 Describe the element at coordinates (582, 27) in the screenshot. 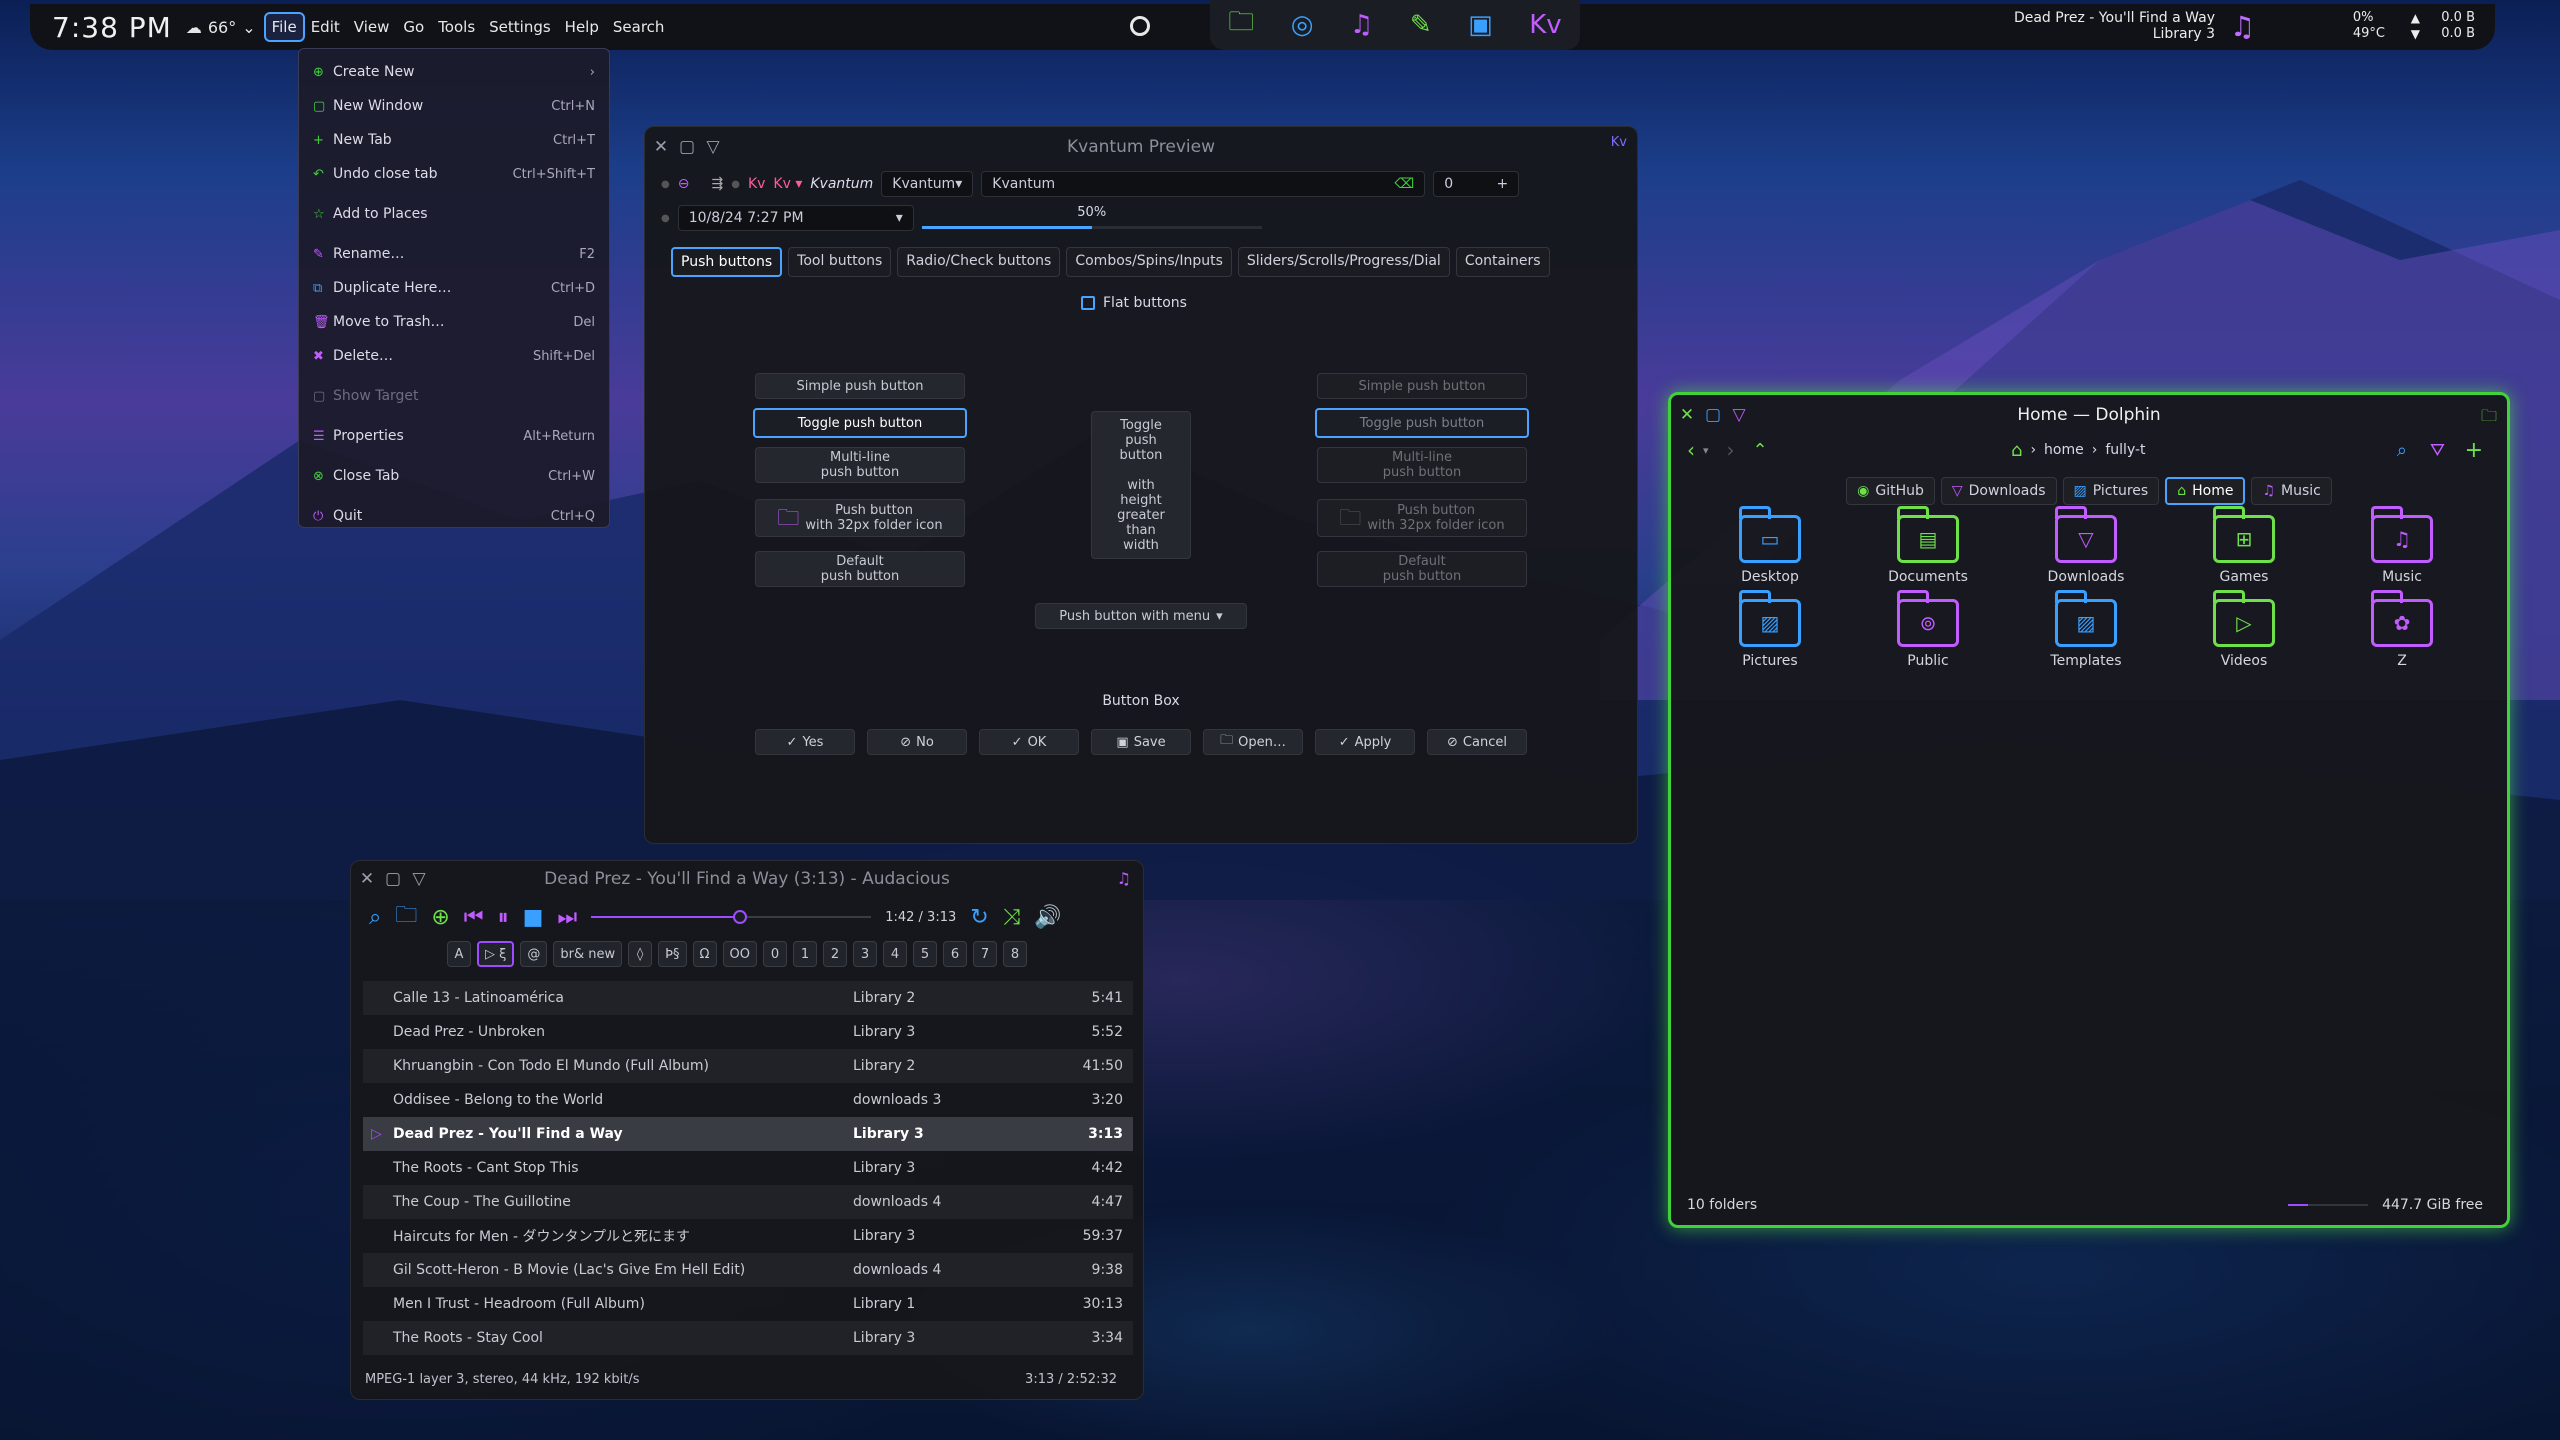

I see `menu-help: Help` at that location.